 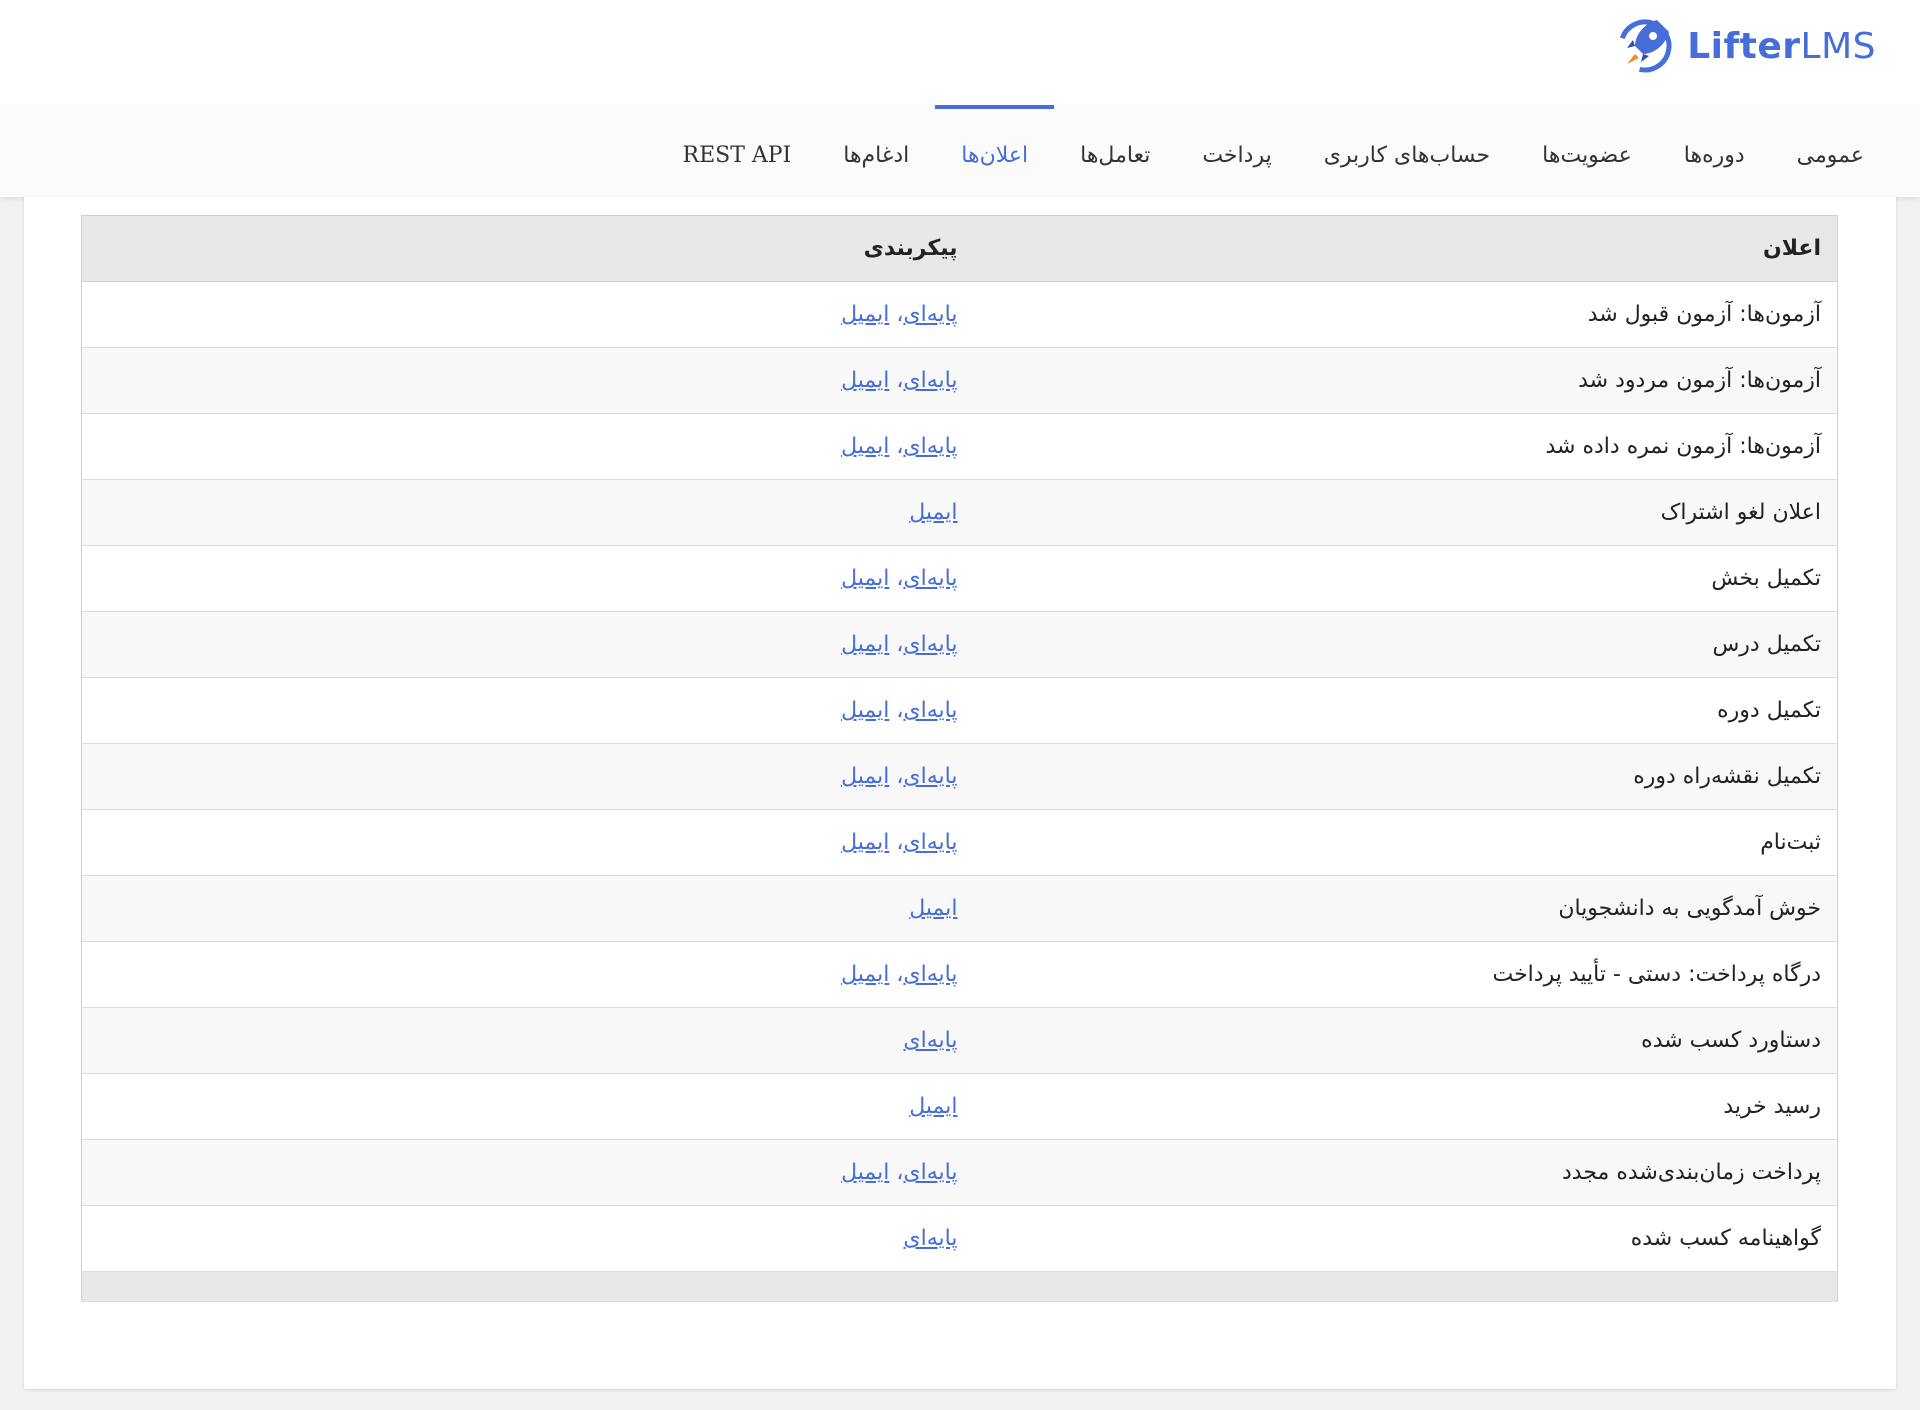 I want to click on tab-2: عضویت‌ها, so click(x=1587, y=151).